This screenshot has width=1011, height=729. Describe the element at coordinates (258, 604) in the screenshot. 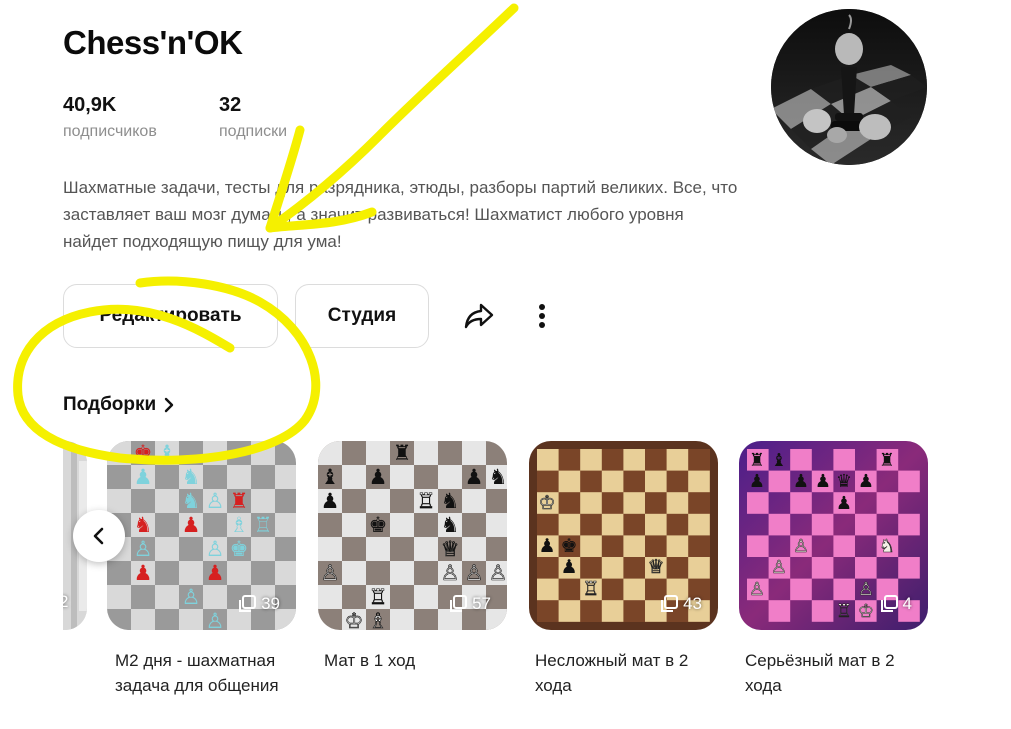

I see `collection-count-badge: 39` at that location.